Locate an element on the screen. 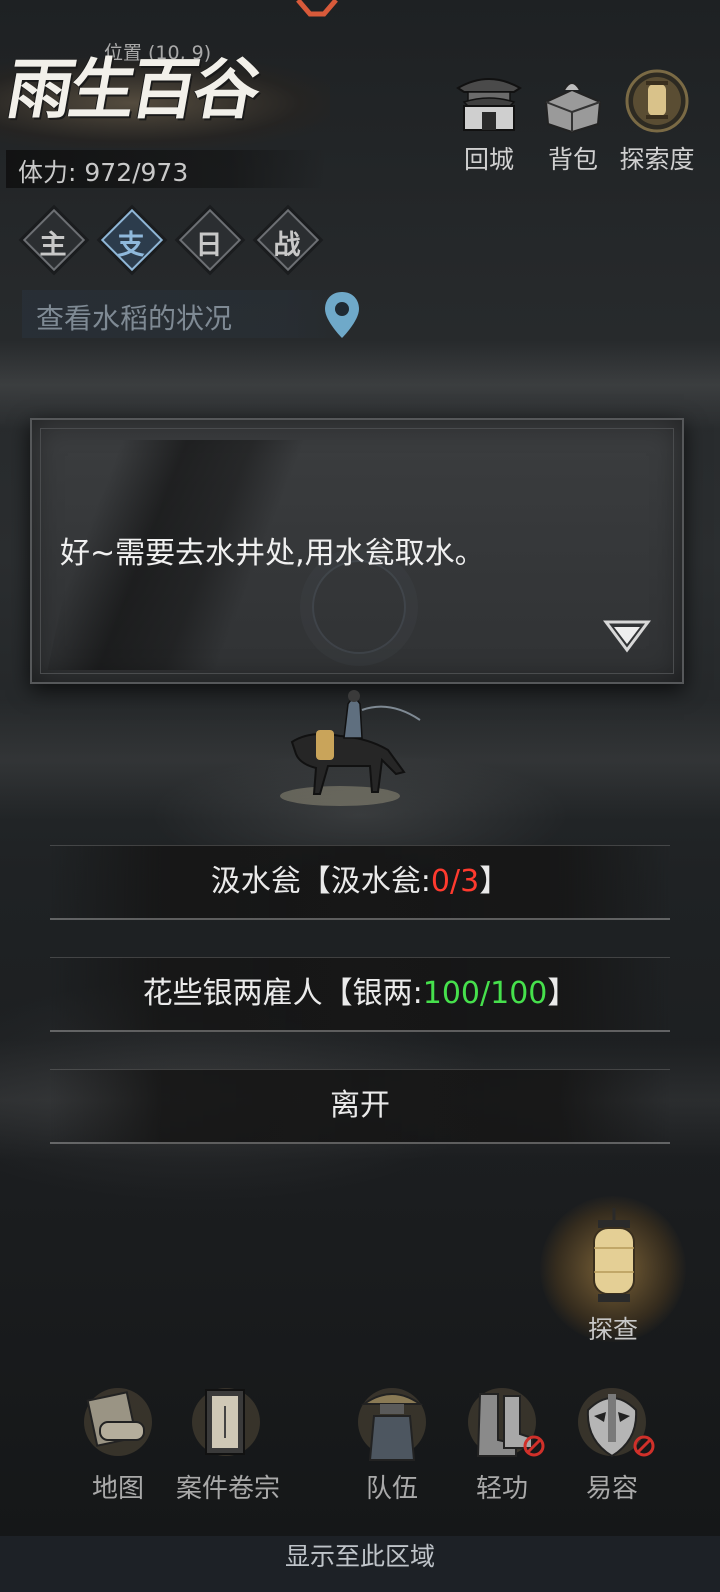  mist-layer is located at coordinates (360, 385).